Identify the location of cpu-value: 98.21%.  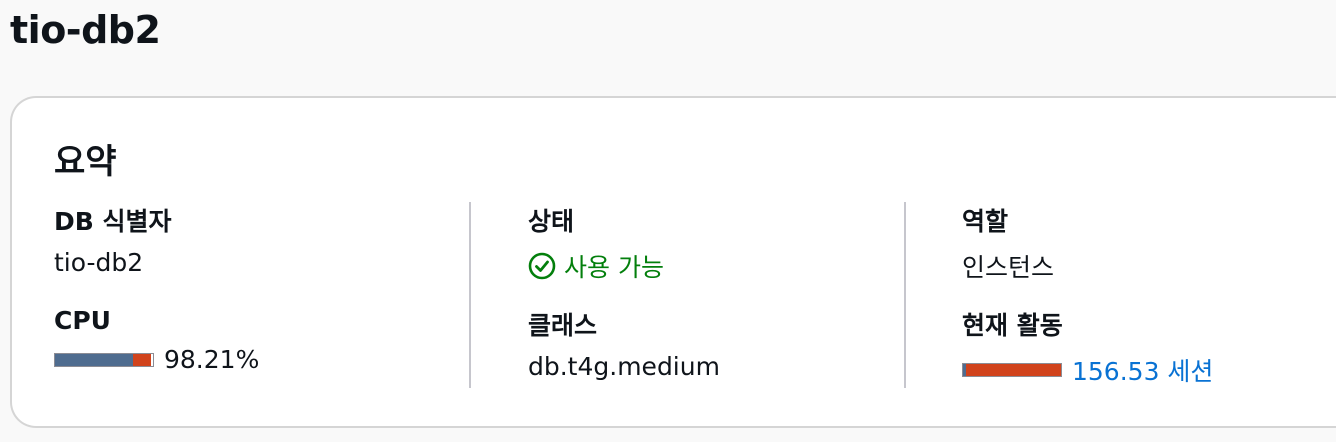
(212, 359).